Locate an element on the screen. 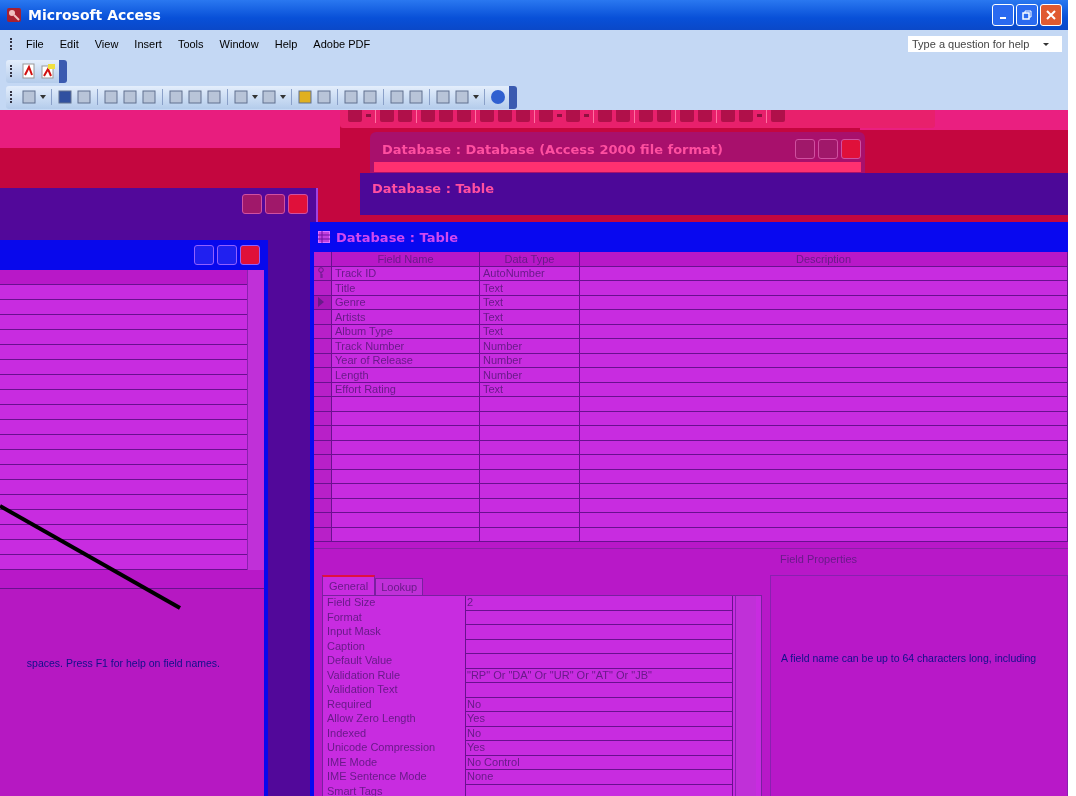 Image resolution: width=1076 pixels, height=796 pixels. property-label: Validation Text is located at coordinates (362, 690).